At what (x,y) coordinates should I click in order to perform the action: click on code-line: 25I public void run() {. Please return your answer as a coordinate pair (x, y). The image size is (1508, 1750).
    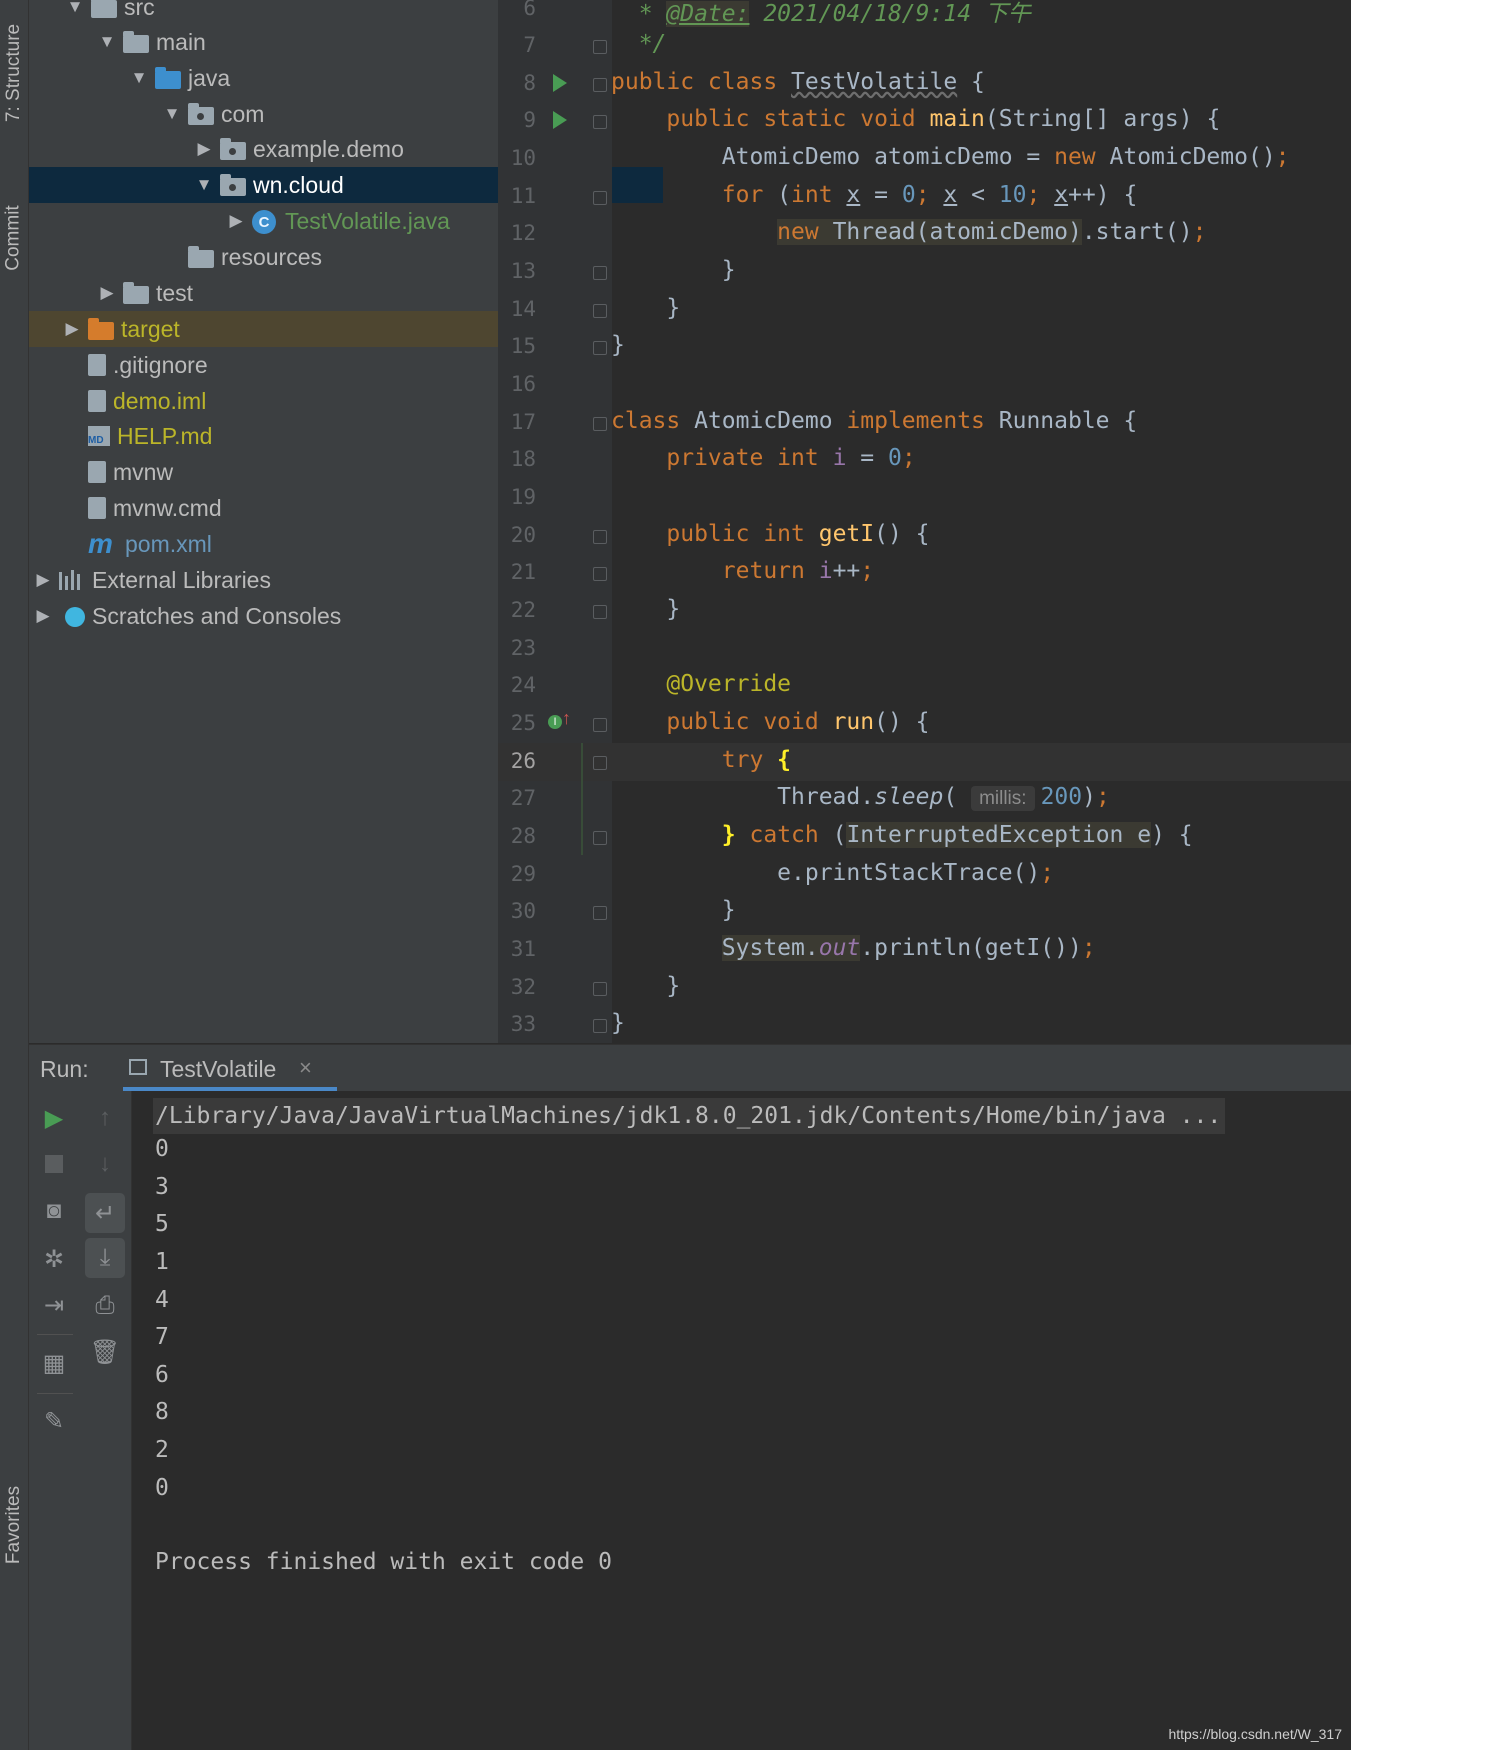
    Looking at the image, I should click on (924, 724).